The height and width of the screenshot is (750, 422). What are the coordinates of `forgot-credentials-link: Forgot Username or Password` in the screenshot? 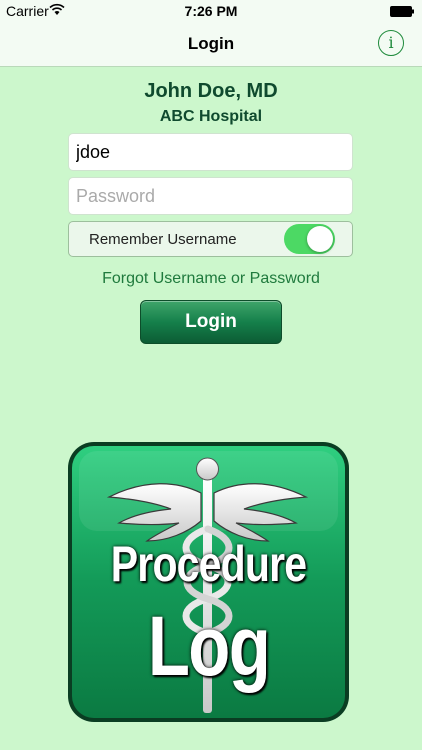 It's located at (211, 279).